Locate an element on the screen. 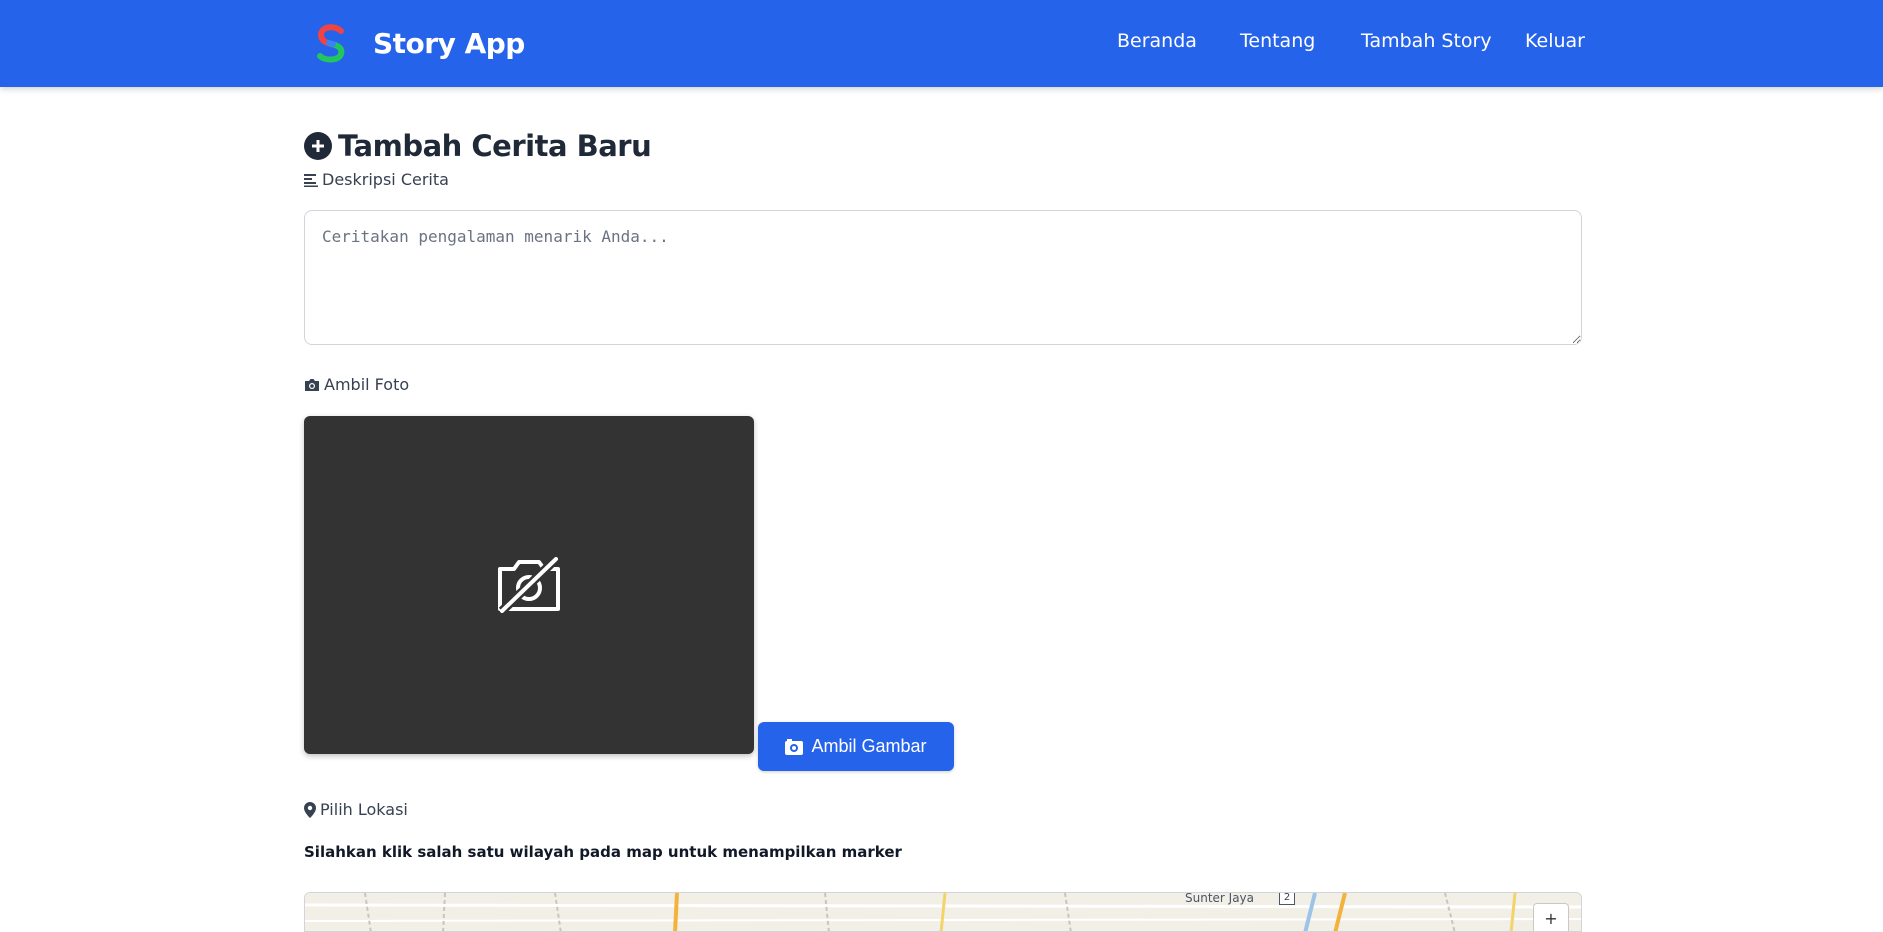 The width and height of the screenshot is (1883, 932). camera-icon is located at coordinates (312, 384).